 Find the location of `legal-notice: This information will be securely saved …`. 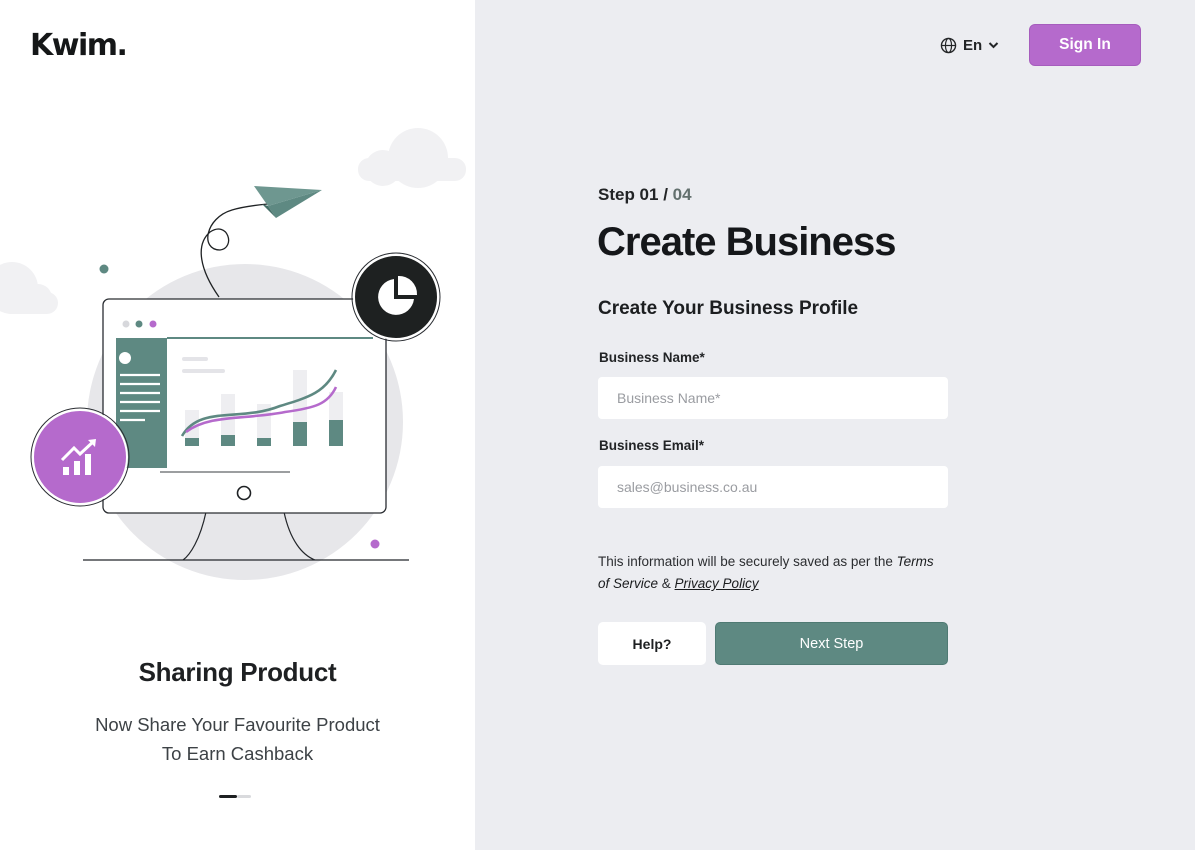

legal-notice: This information will be securely saved … is located at coordinates (783, 573).